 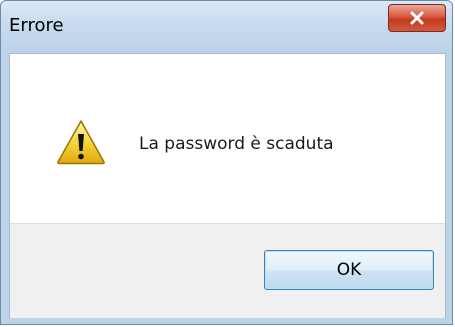 What do you see at coordinates (236, 144) in the screenshot?
I see `error-message: La password è scaduta` at bounding box center [236, 144].